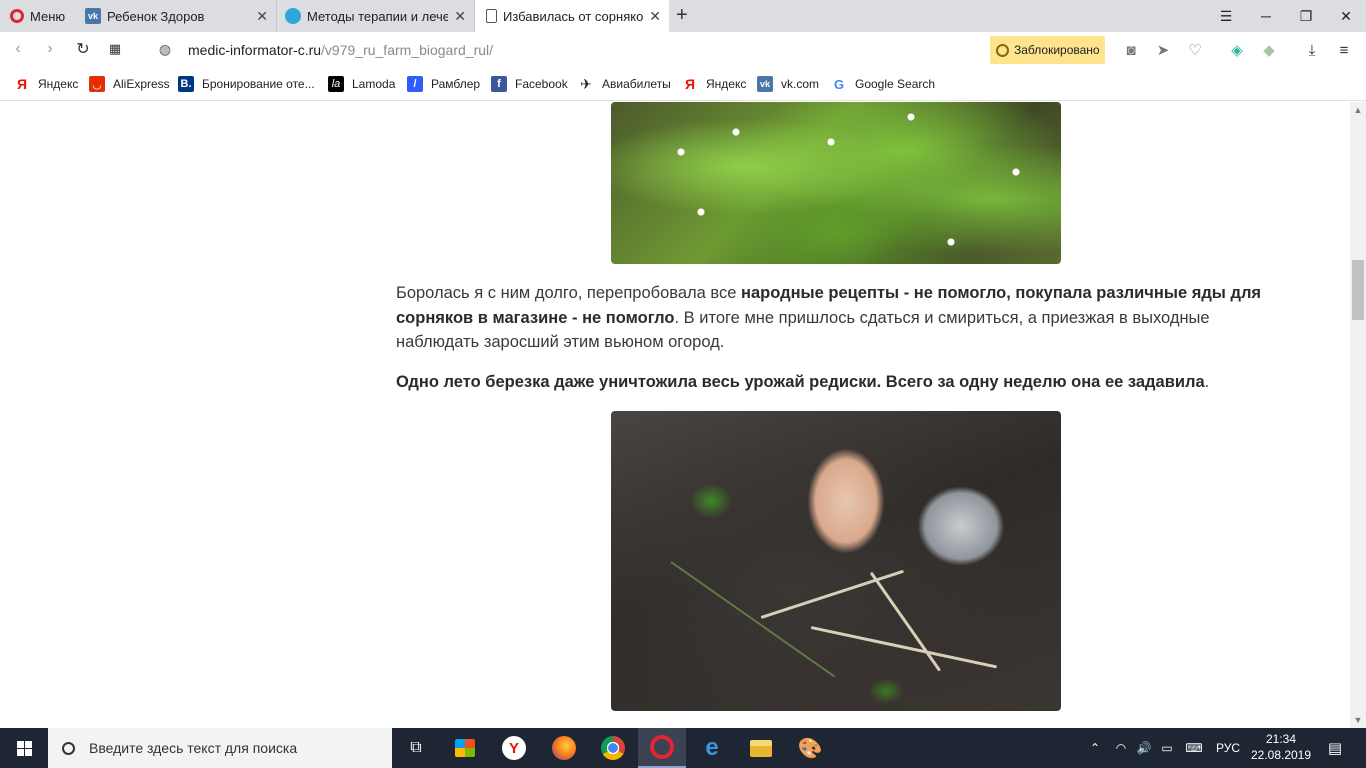  What do you see at coordinates (165, 49) in the screenshot?
I see `globe-icon: ◍` at bounding box center [165, 49].